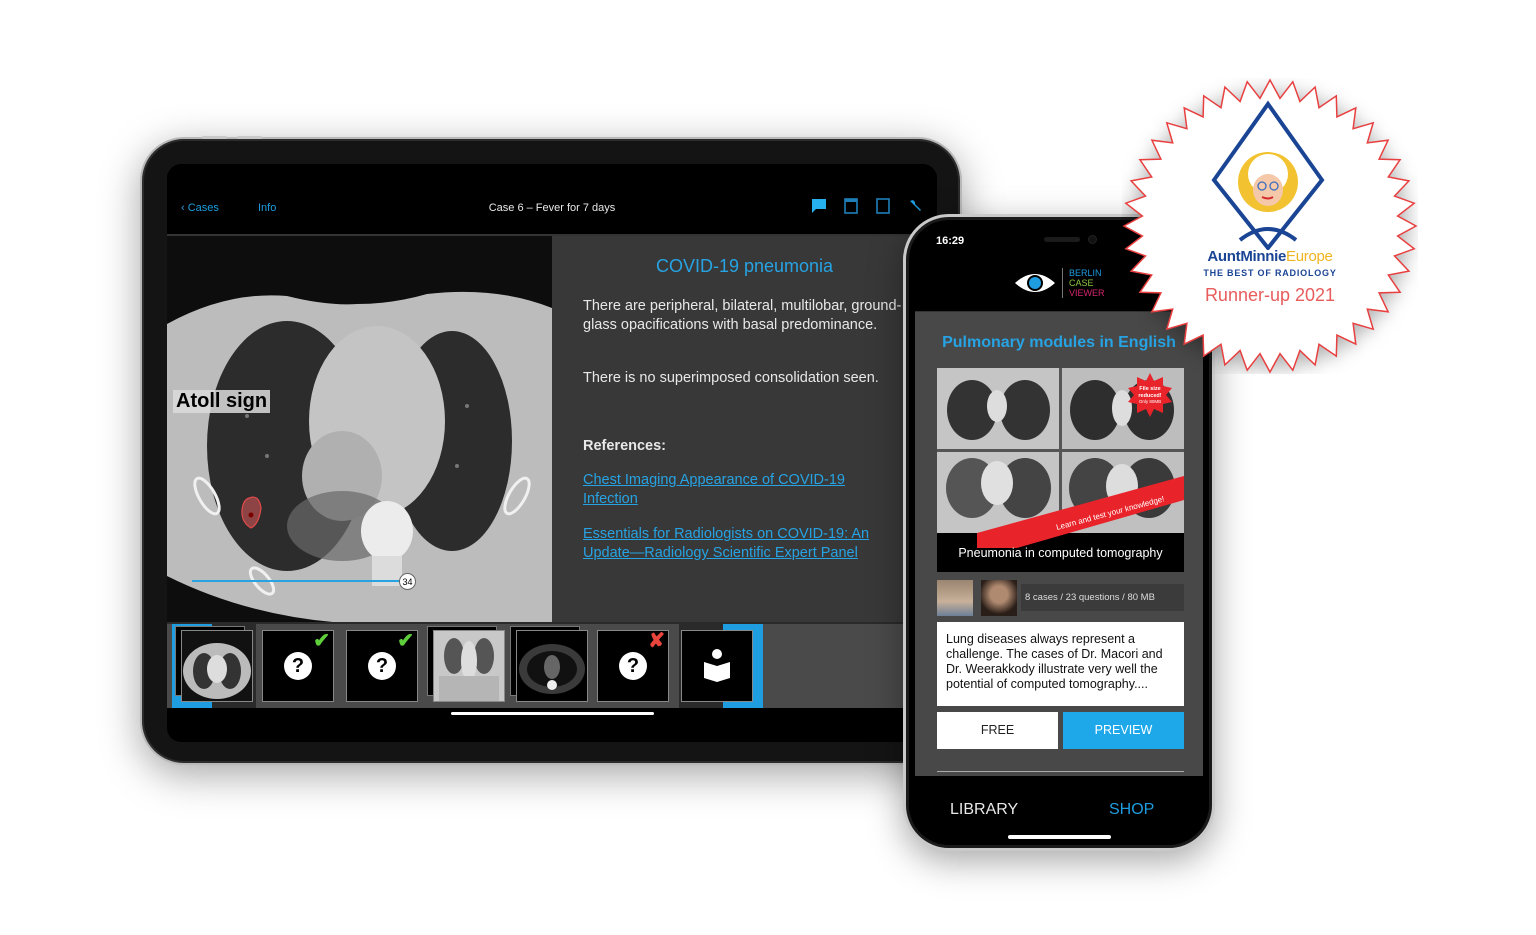  I want to click on diagnosis-title: COVID-19 pneumonia, so click(744, 266).